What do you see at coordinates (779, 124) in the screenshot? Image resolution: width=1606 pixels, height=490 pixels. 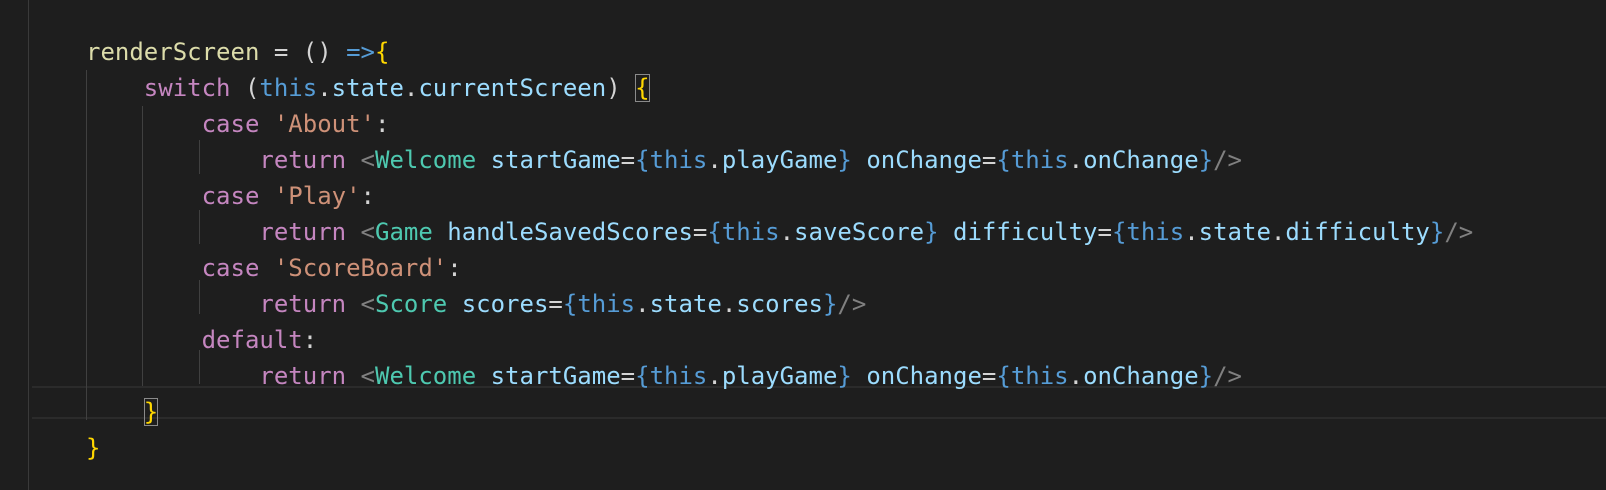 I see `code-line-3: case 'About':` at bounding box center [779, 124].